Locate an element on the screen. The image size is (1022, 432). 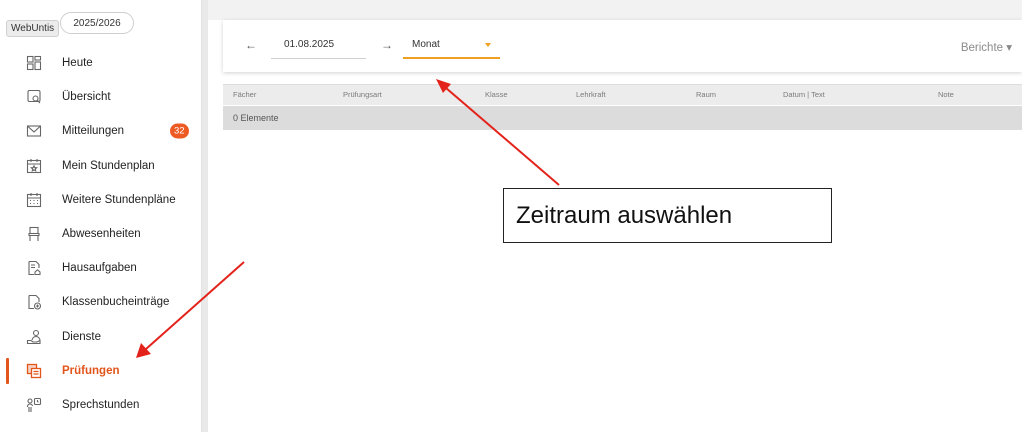
sidebar-item-label: Klassenbucheinträge is located at coordinates (116, 302).